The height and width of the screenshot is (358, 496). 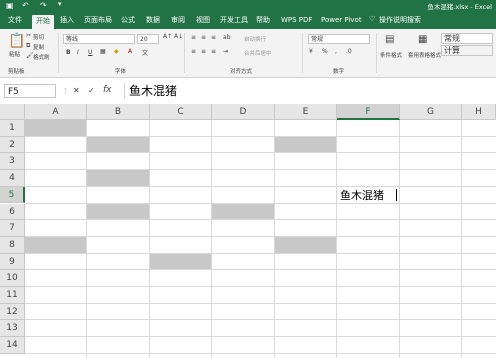 I want to click on row-header-8: 8, so click(x=12, y=245).